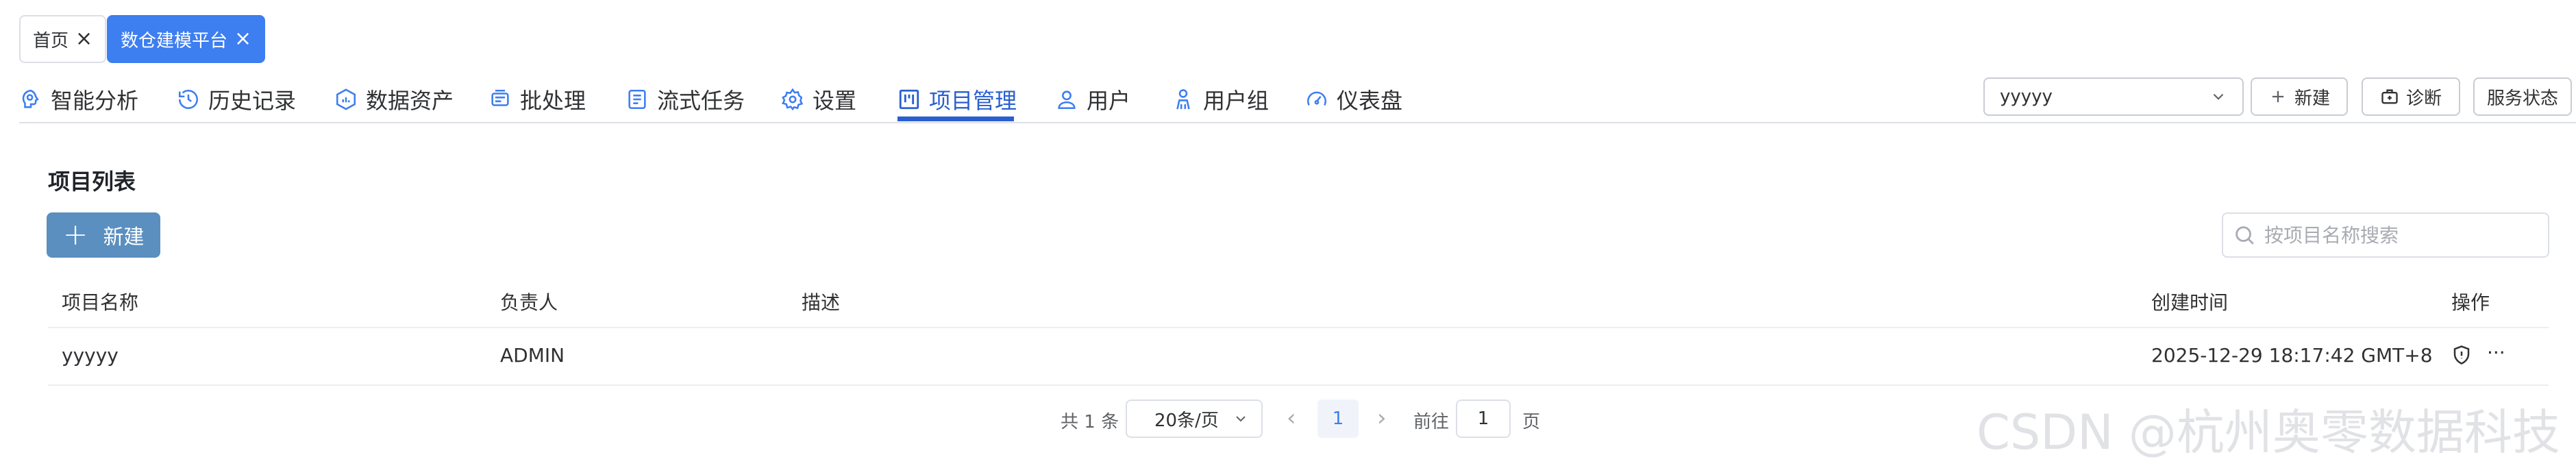  I want to click on nav-item-batch: 批处理, so click(537, 99).